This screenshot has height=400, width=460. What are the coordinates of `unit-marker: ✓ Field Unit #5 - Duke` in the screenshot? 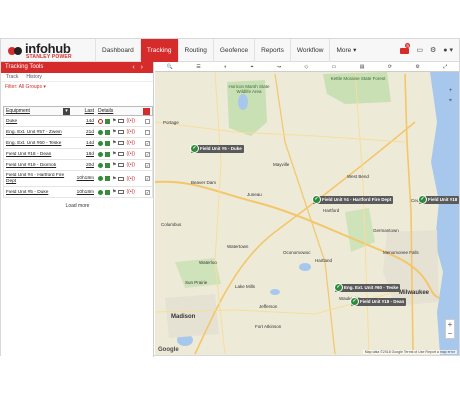 It's located at (217, 148).